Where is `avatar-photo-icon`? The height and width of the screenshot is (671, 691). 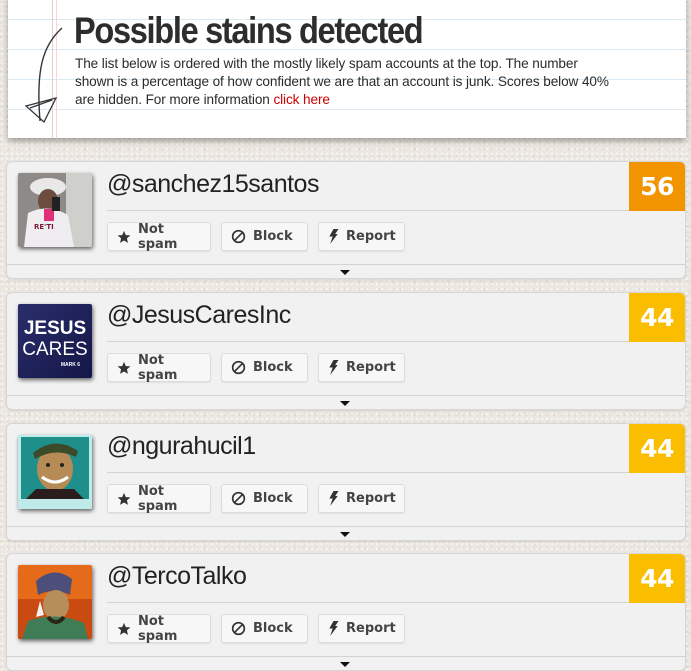 avatar-photo-icon is located at coordinates (55, 472).